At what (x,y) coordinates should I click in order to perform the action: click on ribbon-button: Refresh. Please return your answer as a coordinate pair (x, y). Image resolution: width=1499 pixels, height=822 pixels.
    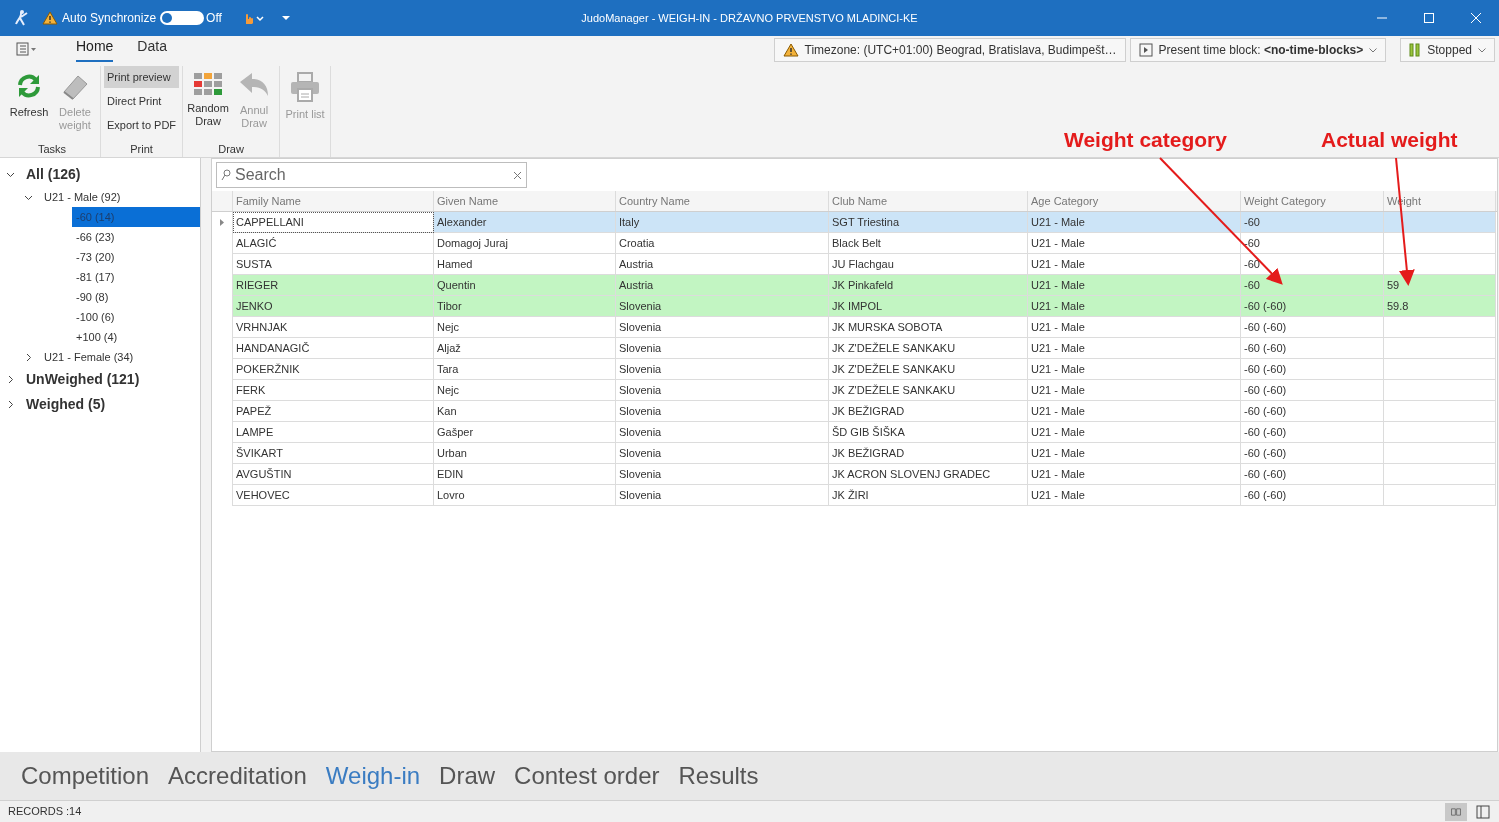
    Looking at the image, I should click on (29, 103).